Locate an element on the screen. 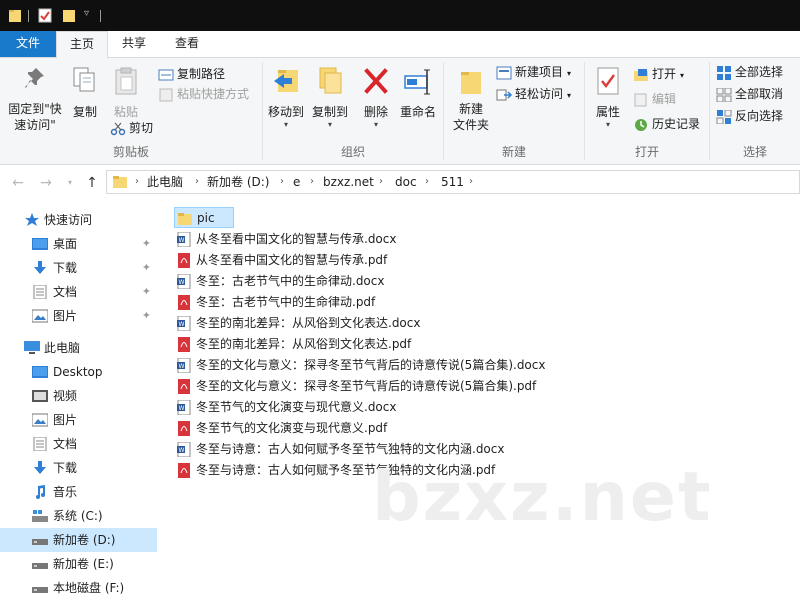 The width and height of the screenshot is (800, 600). breadcrumb-this-pc: 此电脑 is located at coordinates (165, 182).